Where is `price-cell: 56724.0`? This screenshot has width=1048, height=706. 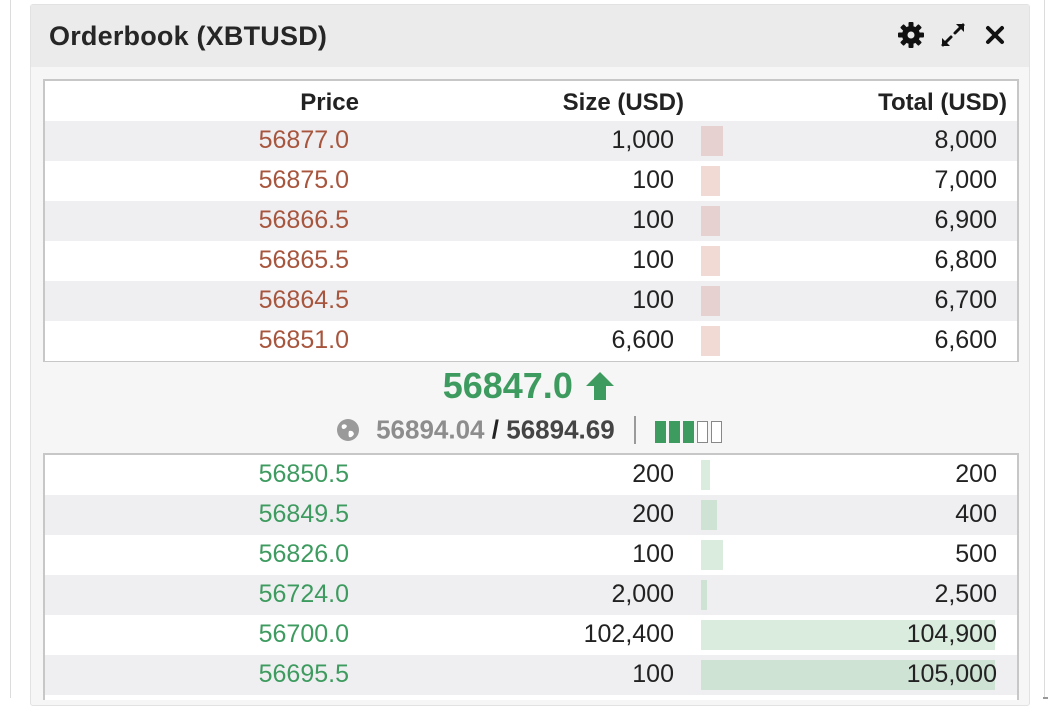 price-cell: 56724.0 is located at coordinates (304, 594).